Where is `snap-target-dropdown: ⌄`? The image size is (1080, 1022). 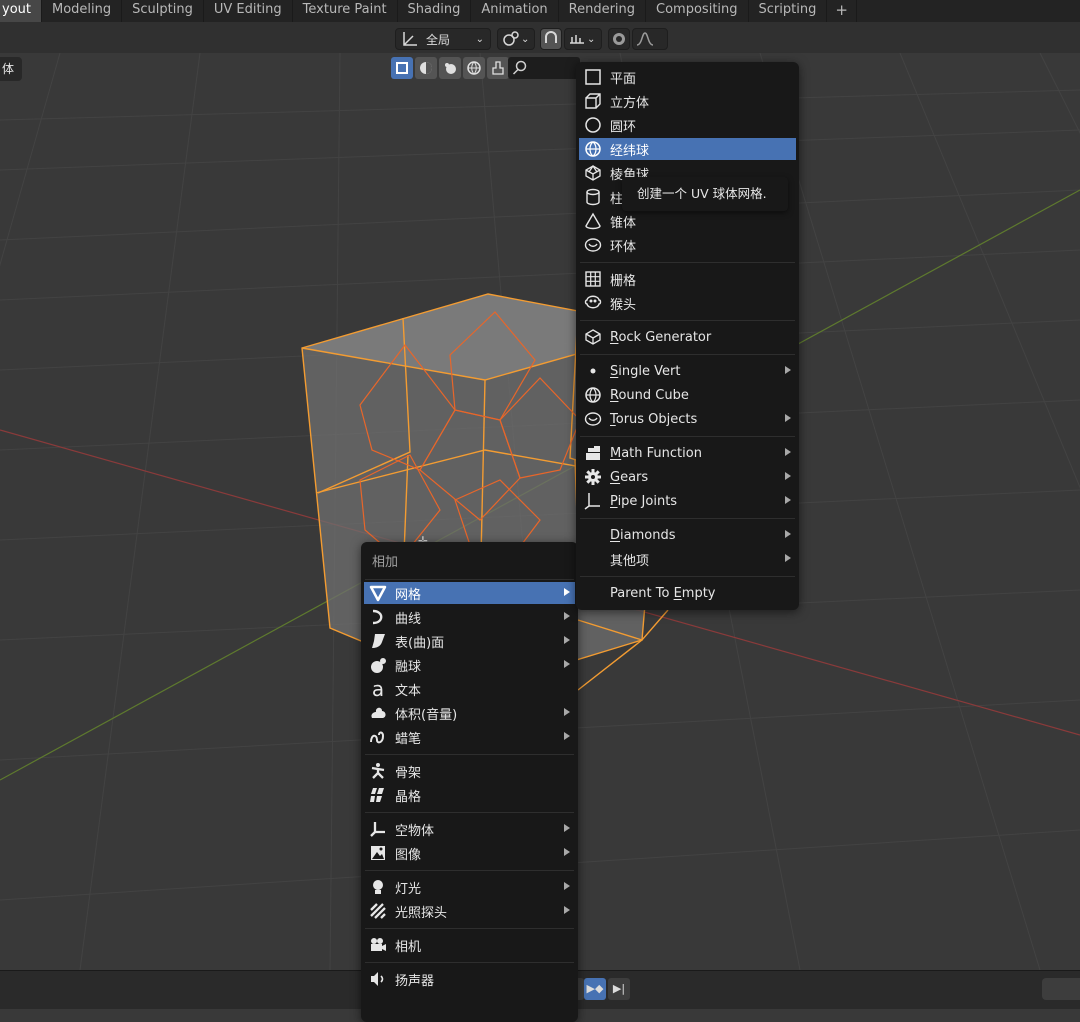 snap-target-dropdown: ⌄ is located at coordinates (583, 39).